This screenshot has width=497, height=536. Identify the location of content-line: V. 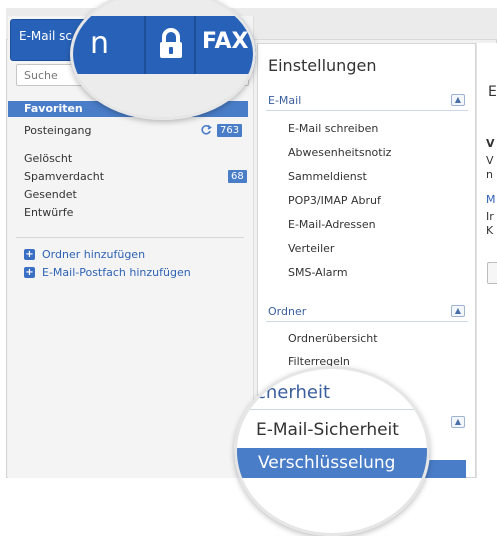
(490, 160).